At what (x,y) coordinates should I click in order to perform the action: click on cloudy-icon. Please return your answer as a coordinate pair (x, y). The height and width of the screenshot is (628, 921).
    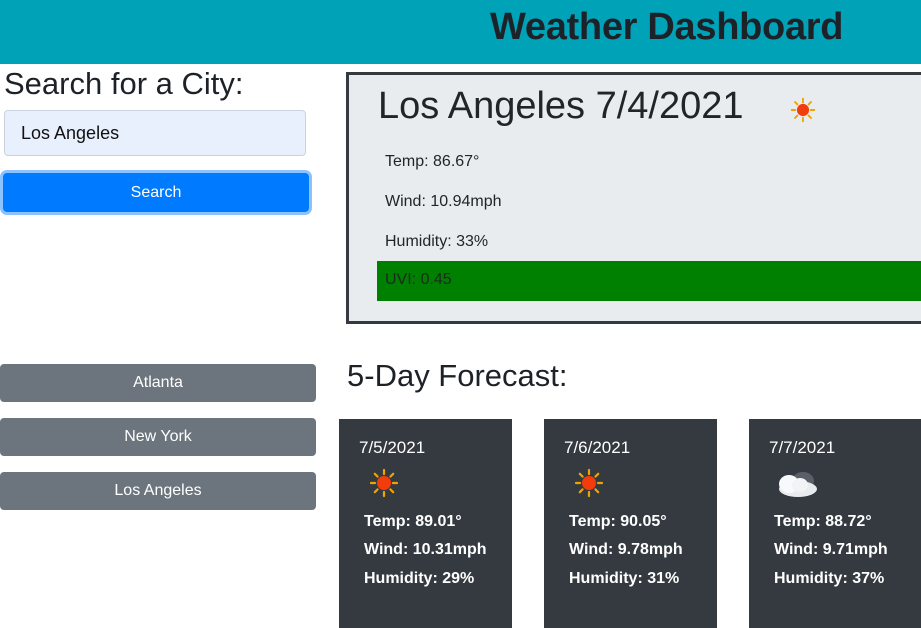
    Looking at the image, I should click on (798, 484).